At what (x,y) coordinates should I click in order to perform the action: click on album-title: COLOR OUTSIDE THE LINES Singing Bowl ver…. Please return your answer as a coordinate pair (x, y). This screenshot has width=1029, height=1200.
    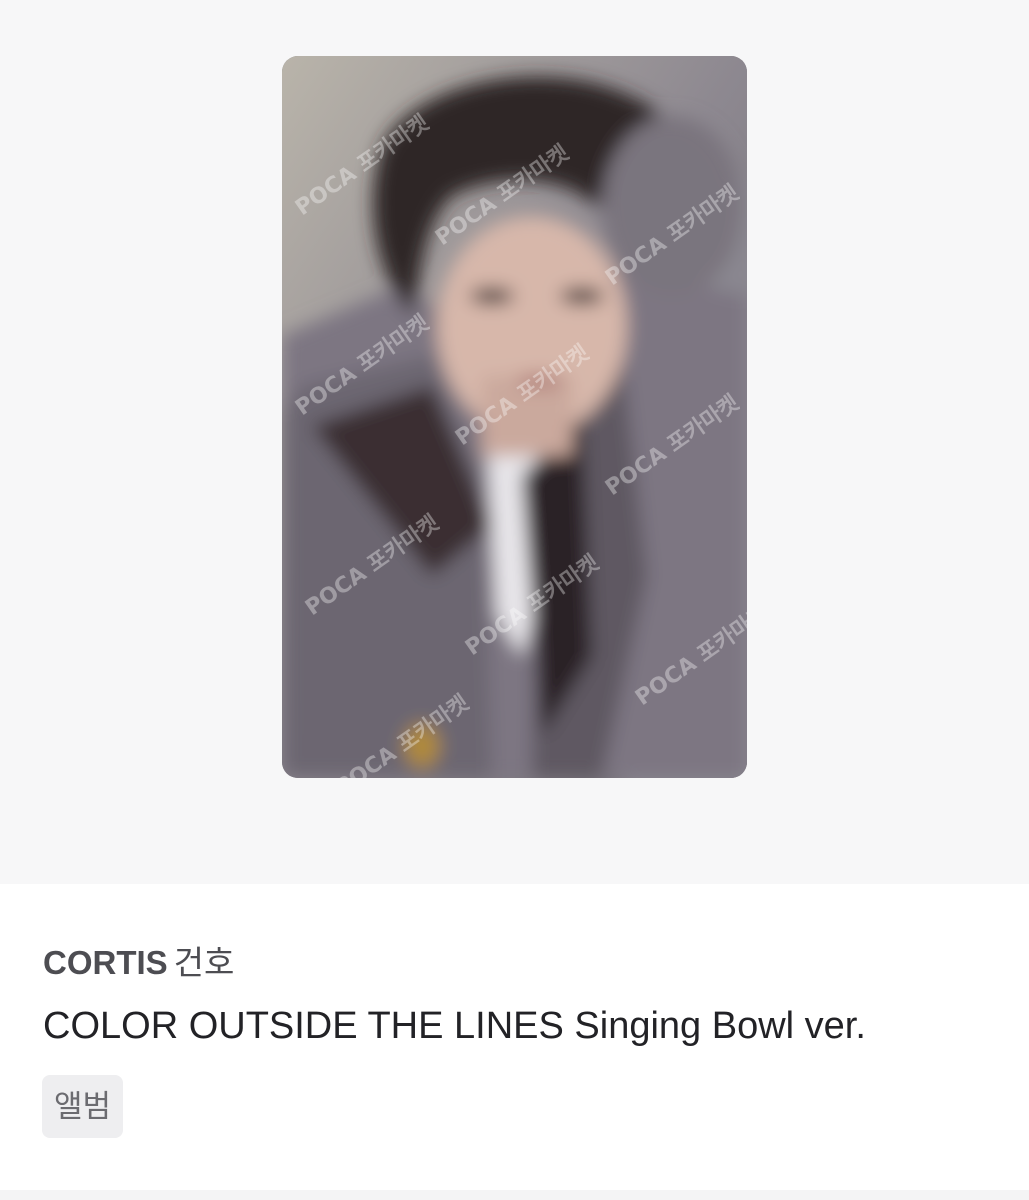
    Looking at the image, I should click on (454, 1026).